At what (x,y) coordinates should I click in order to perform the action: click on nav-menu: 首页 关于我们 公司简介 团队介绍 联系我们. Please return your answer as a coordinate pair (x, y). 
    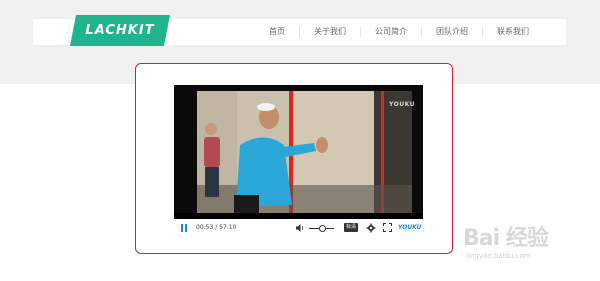
    Looking at the image, I should click on (399, 32).